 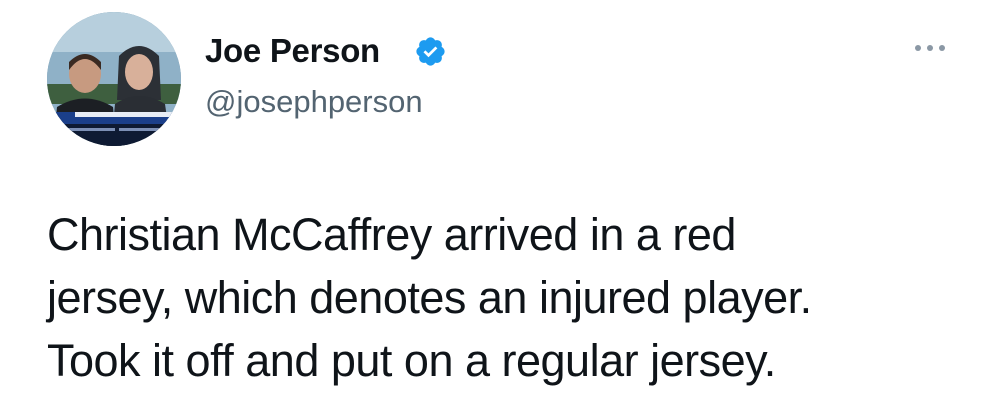 I want to click on author-handle: @josephperson, so click(x=314, y=102).